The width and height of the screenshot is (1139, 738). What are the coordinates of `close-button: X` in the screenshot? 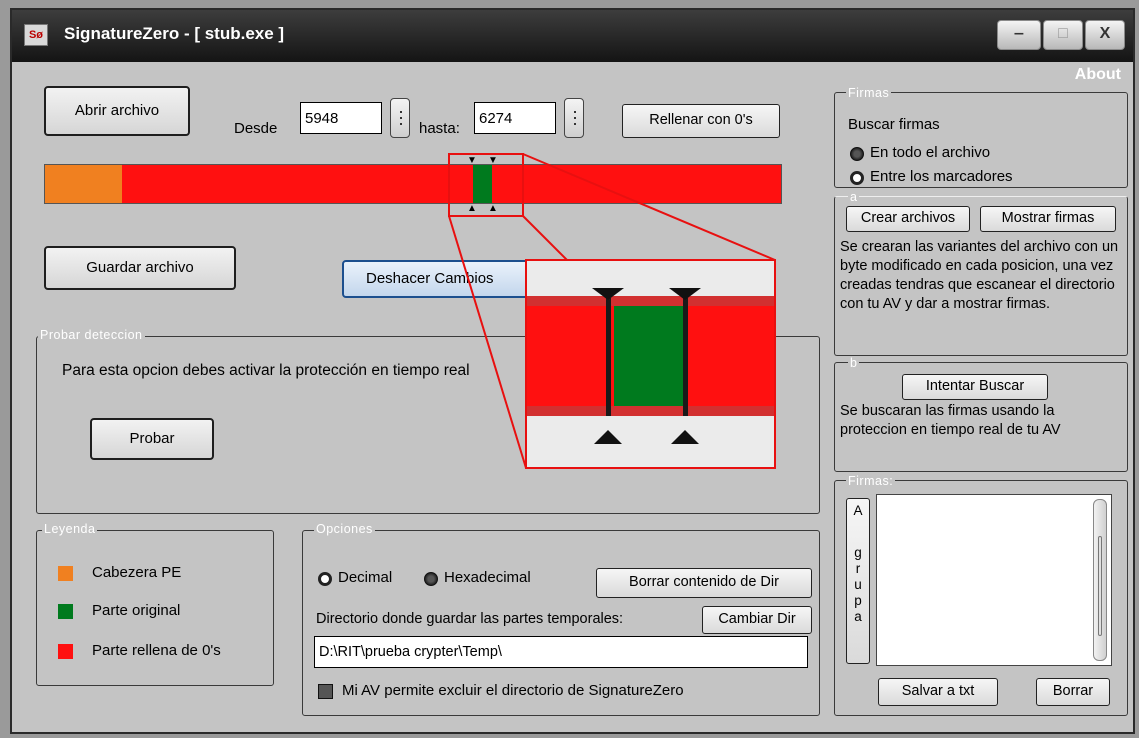 It's located at (1105, 35).